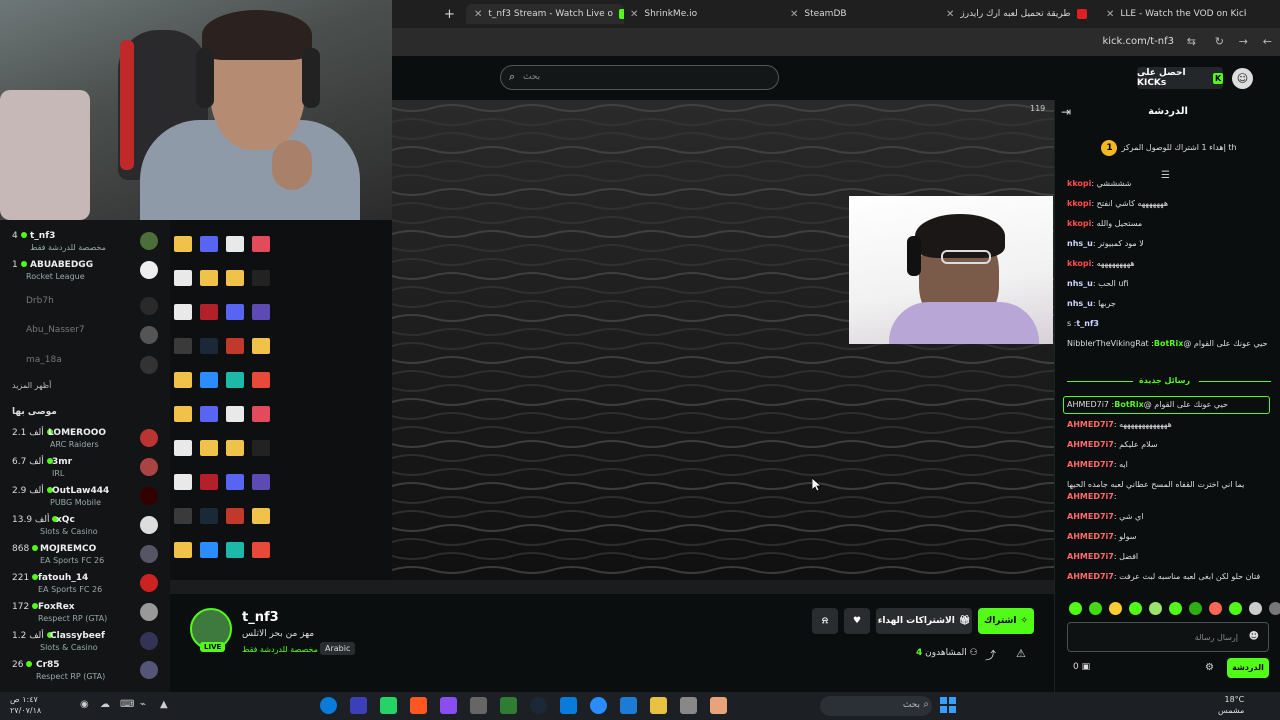  What do you see at coordinates (85, 673) in the screenshot?
I see `sidebar-channel-cr85: 26 Cr85 Respect RP (GTA)` at bounding box center [85, 673].